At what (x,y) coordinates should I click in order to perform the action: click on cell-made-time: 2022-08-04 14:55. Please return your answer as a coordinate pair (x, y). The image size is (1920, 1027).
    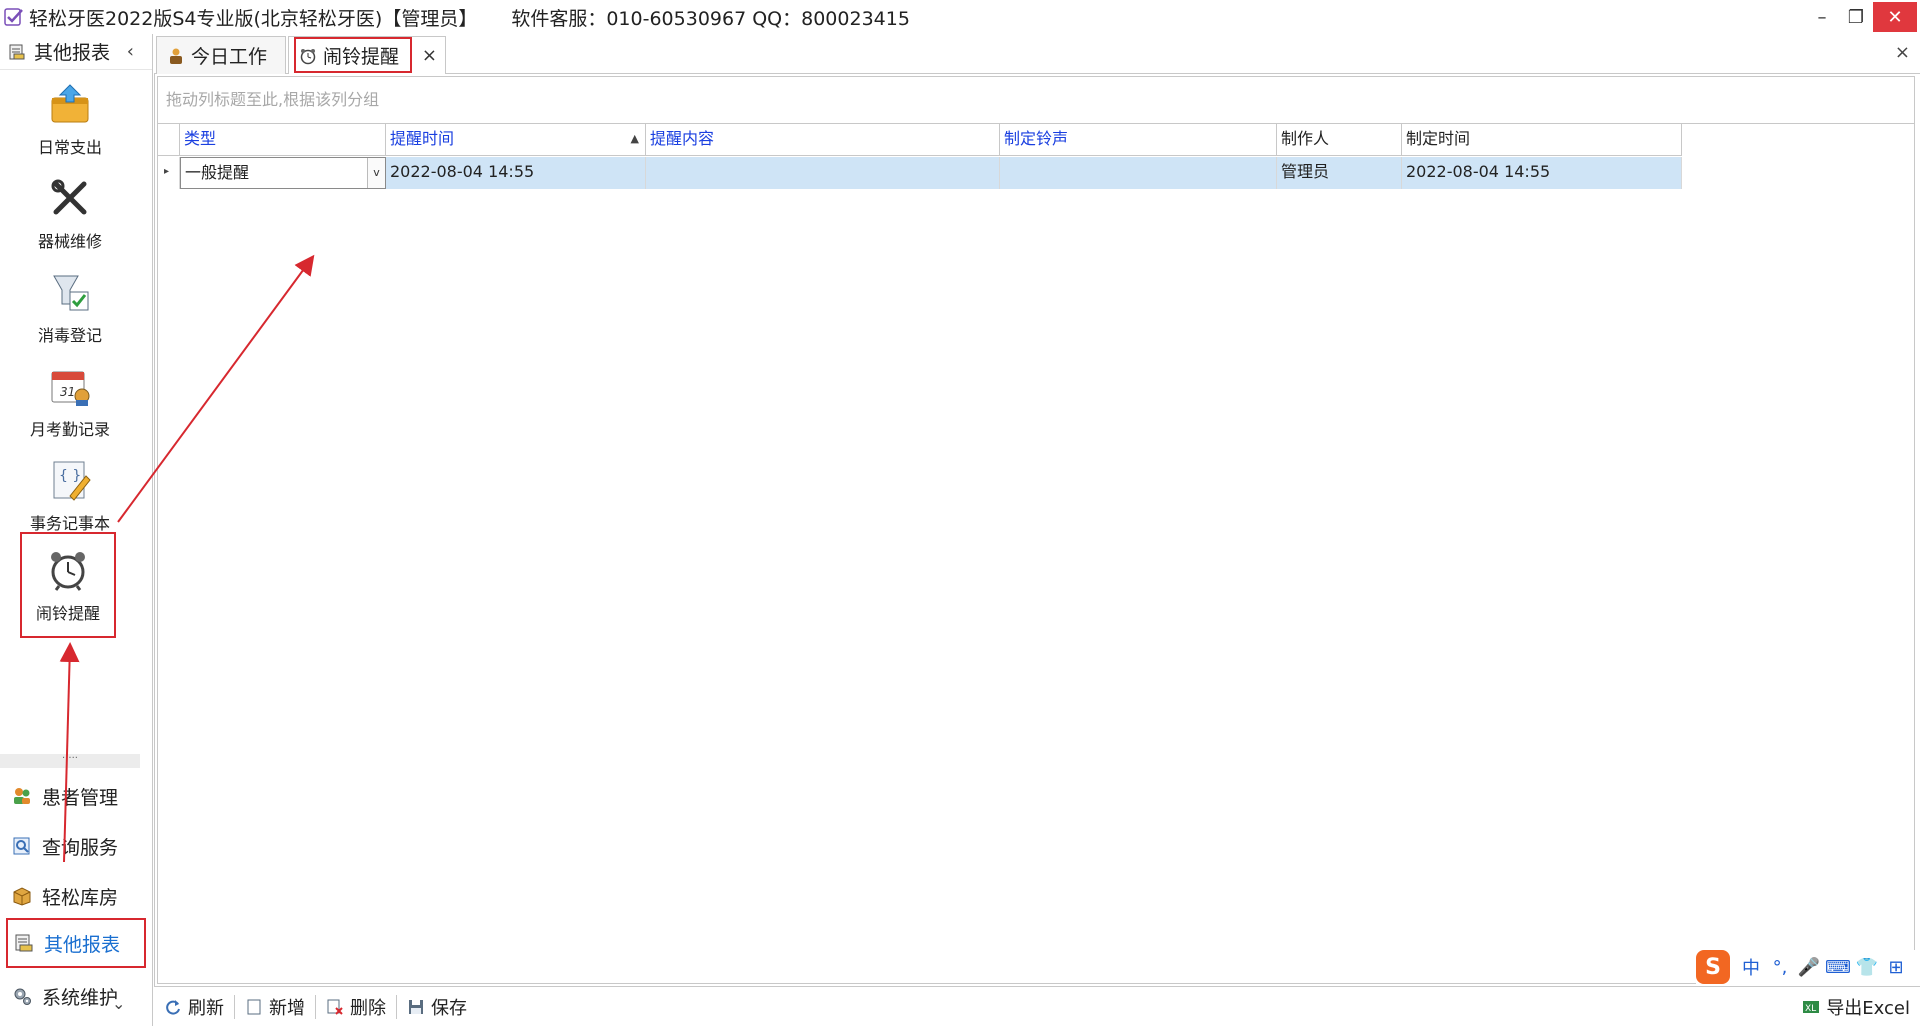
    Looking at the image, I should click on (1542, 173).